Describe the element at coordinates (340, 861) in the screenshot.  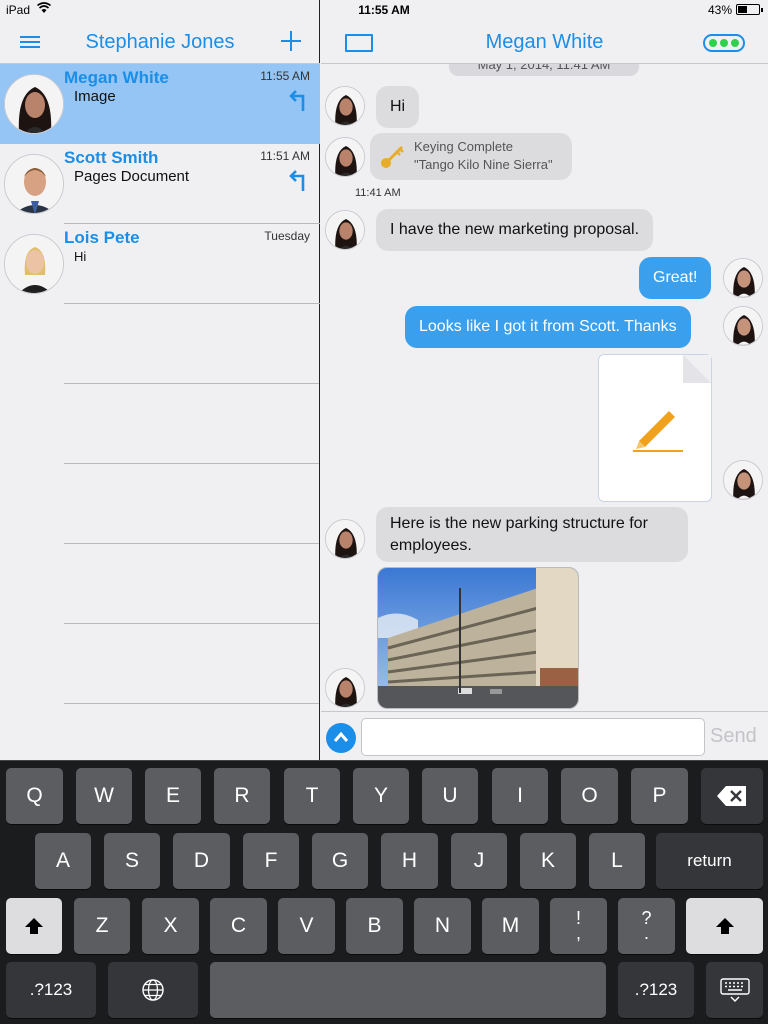
I see `key-g: G` at that location.